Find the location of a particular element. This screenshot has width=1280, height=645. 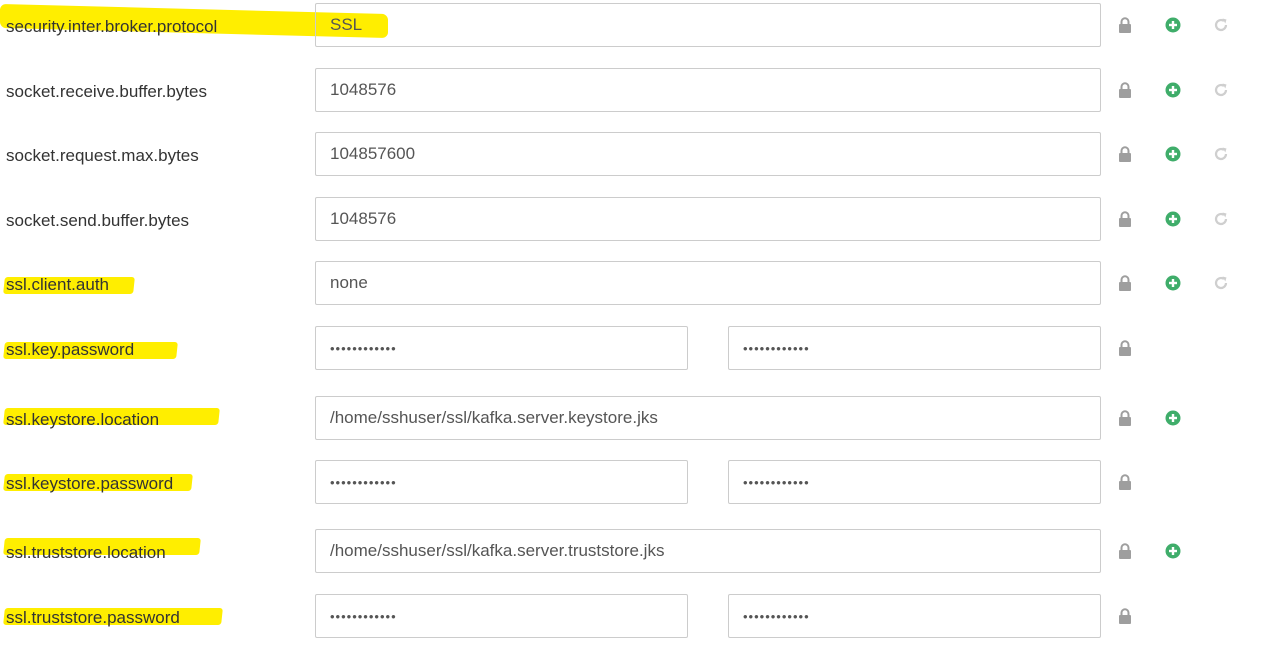

config-row-ssl-truststore-location: ssl.truststore.location is located at coordinates (640, 552).